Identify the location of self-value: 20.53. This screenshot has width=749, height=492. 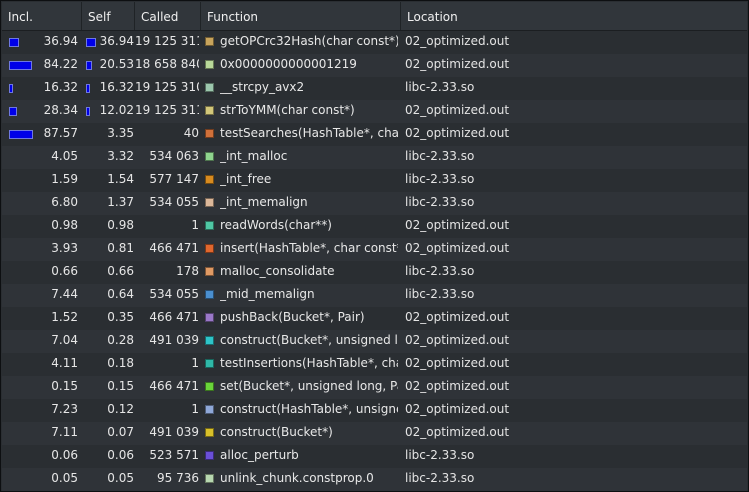
(116, 64).